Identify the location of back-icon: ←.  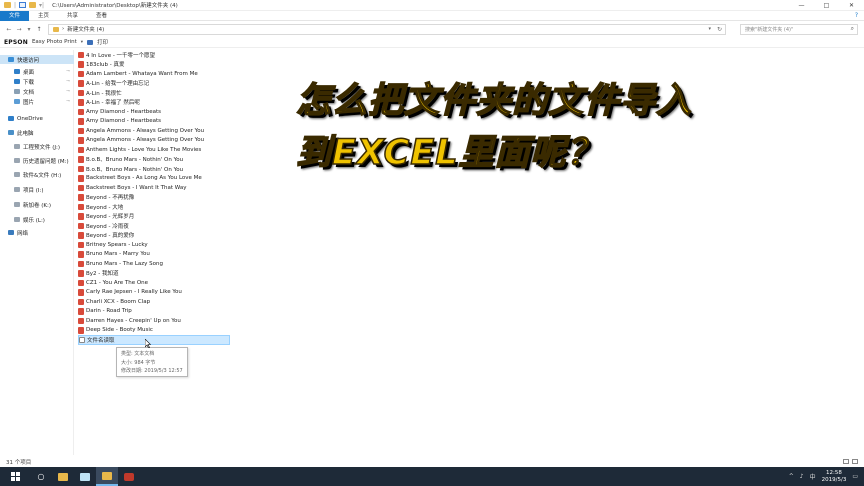
(9, 29).